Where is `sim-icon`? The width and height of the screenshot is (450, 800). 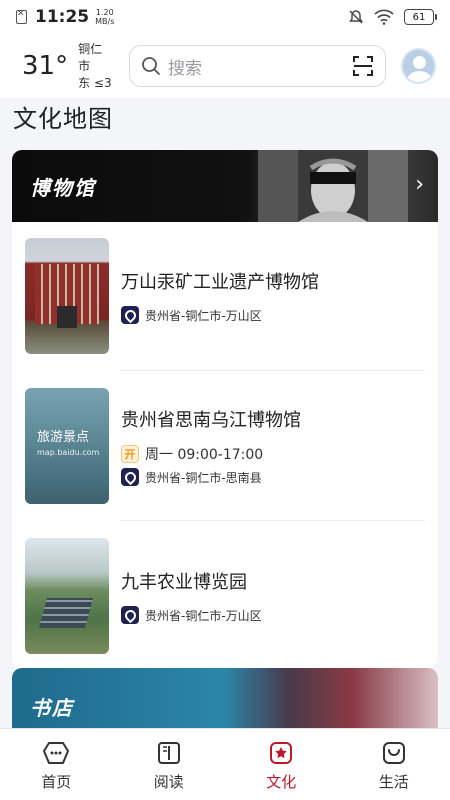 sim-icon is located at coordinates (21, 16).